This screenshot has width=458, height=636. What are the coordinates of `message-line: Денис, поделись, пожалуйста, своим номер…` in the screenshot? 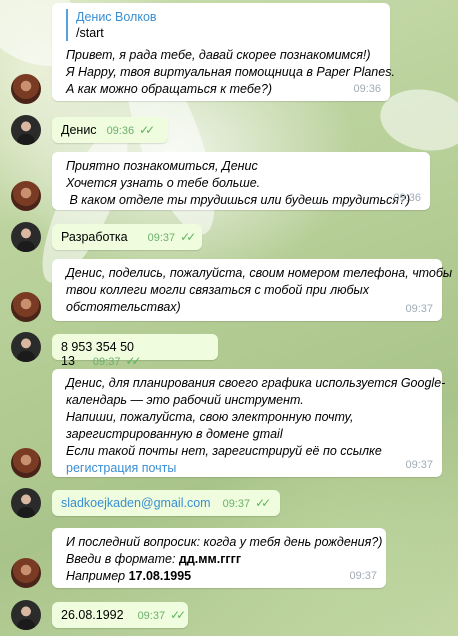 It's located at (259, 273).